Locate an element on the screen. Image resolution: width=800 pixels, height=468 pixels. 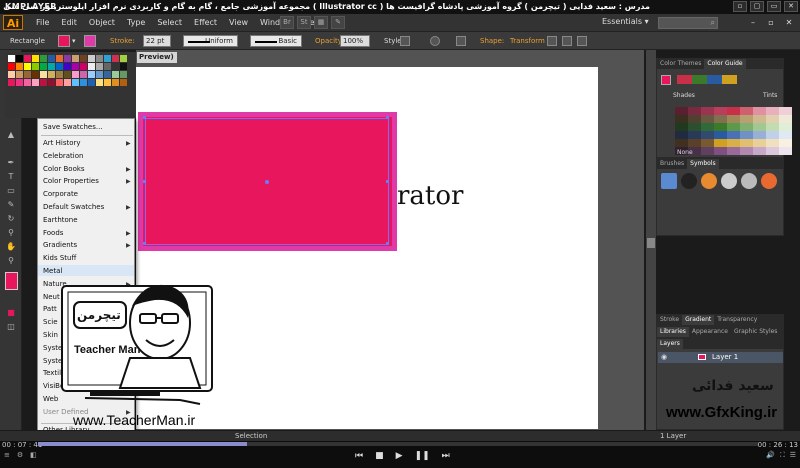
stroke-weight-field: 22 pt is located at coordinates (157, 41).